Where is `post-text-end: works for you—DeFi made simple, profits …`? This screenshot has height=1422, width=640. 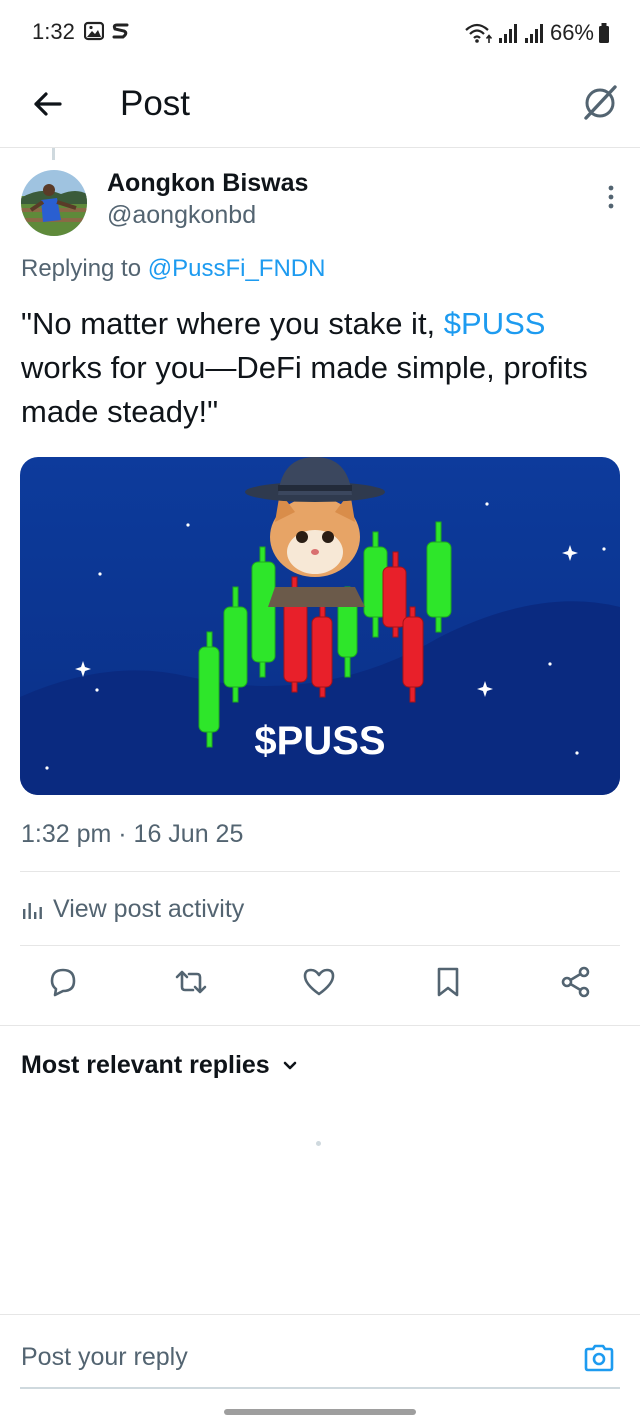
post-text-end: works for you—DeFi made simple, profits … is located at coordinates (304, 389).